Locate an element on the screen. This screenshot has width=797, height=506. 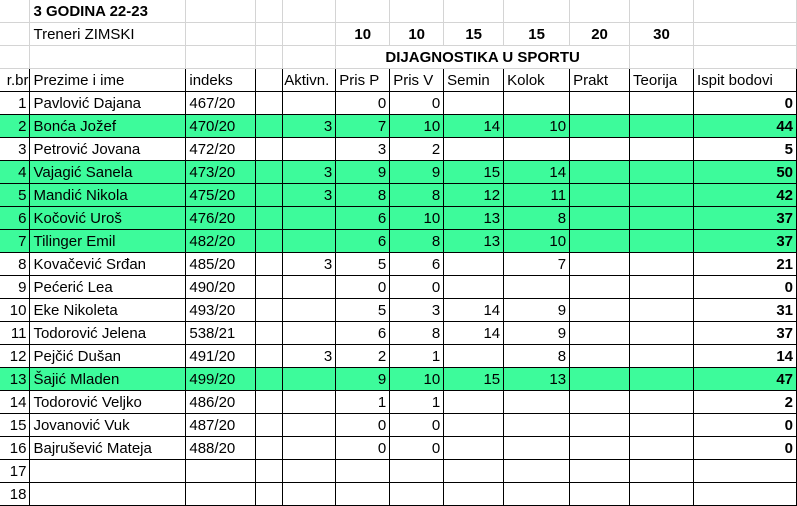
section-title: DIJAGNOSTIKA U SPORTU is located at coordinates (483, 57).